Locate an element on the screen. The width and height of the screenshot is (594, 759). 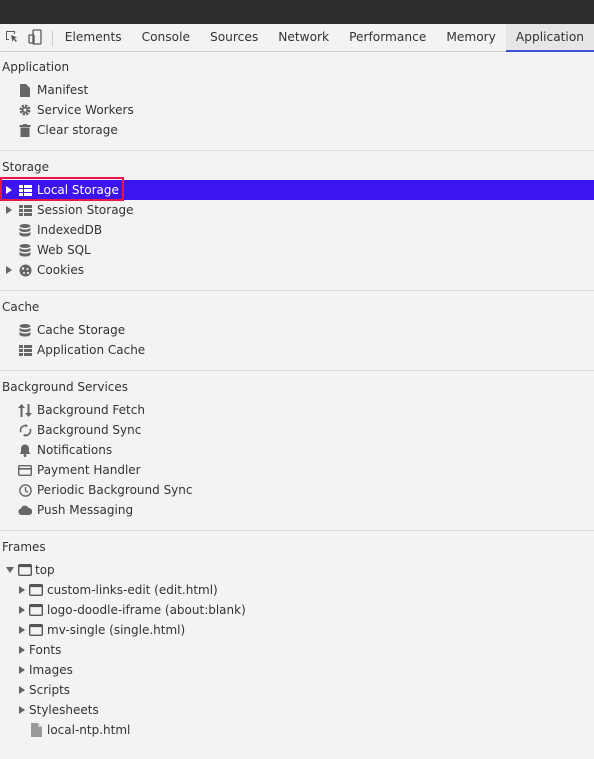
frame-item-label: top is located at coordinates (45, 570).